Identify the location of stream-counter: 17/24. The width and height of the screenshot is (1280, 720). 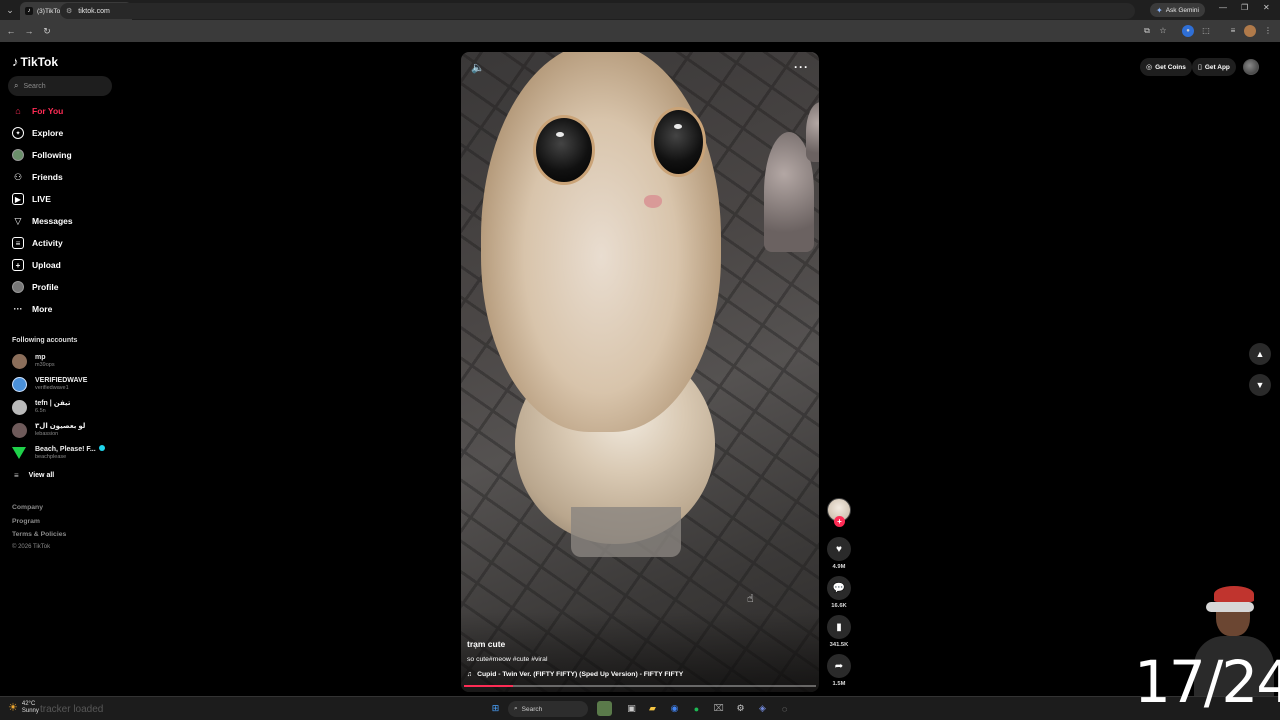
(1207, 682).